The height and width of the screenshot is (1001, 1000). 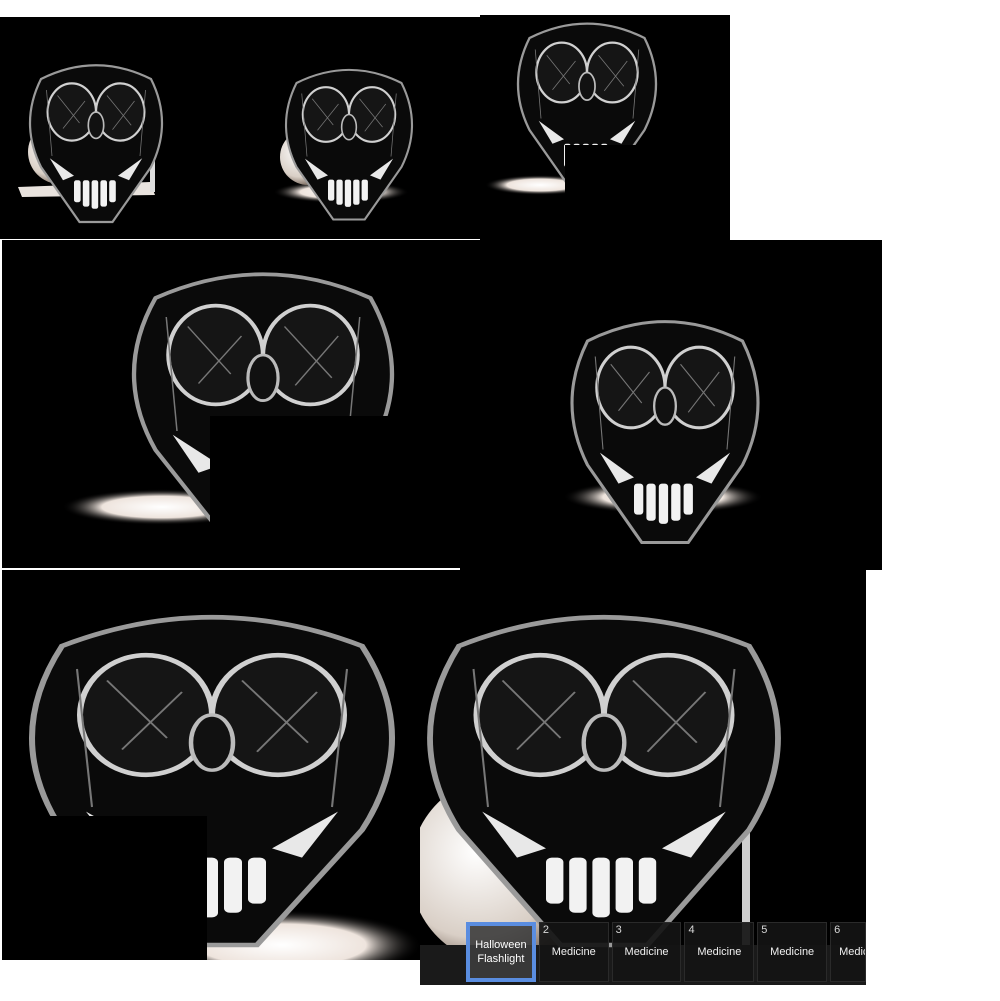 I want to click on slot-number: 6, so click(x=837, y=930).